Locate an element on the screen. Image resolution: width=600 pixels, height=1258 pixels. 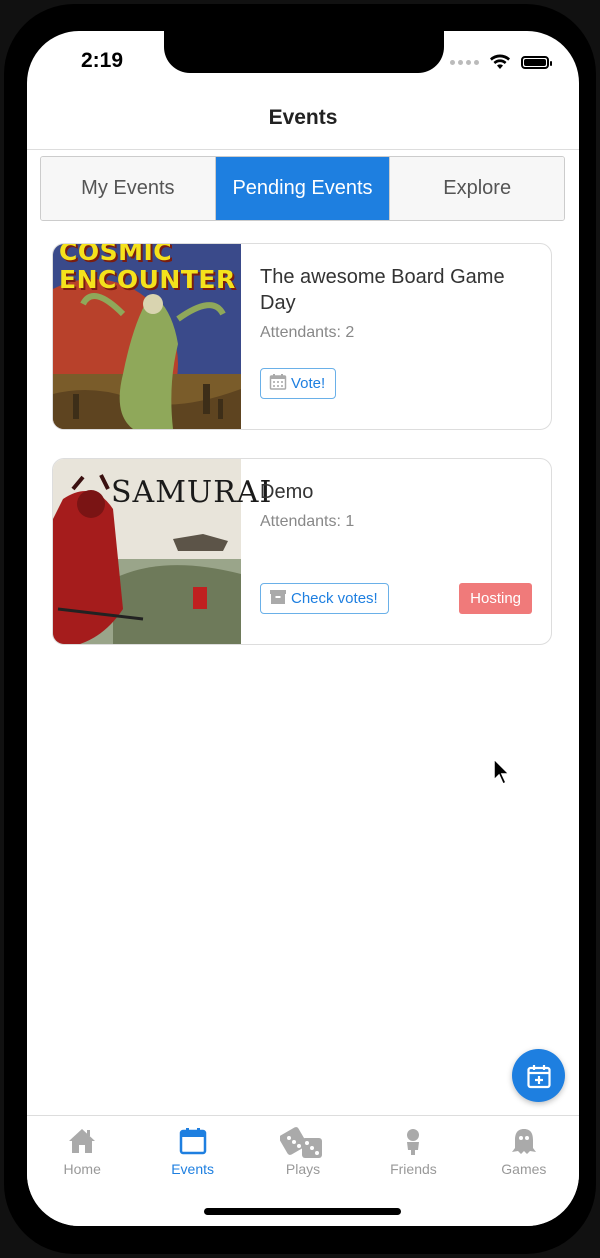
archive-icon is located at coordinates (278, 599).